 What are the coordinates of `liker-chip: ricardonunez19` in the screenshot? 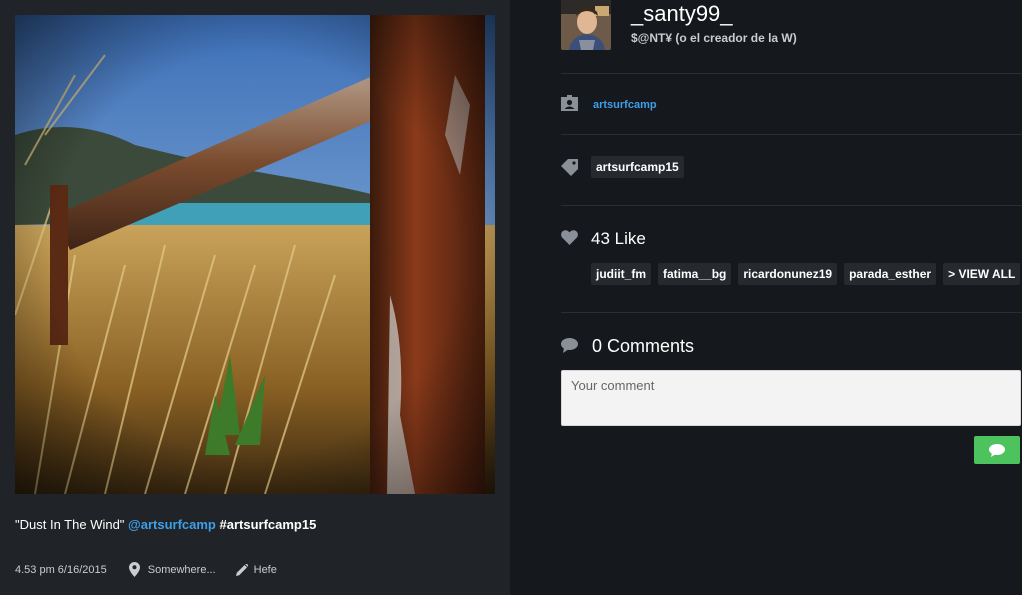 It's located at (788, 274).